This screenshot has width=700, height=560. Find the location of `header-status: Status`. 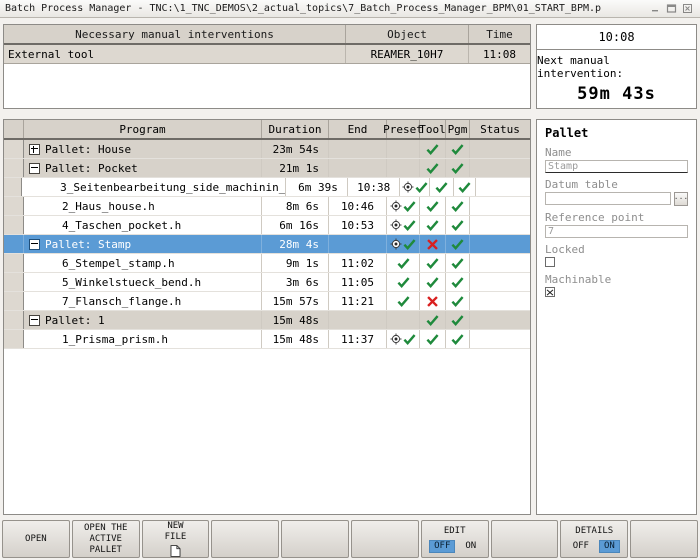

header-status: Status is located at coordinates (500, 129).